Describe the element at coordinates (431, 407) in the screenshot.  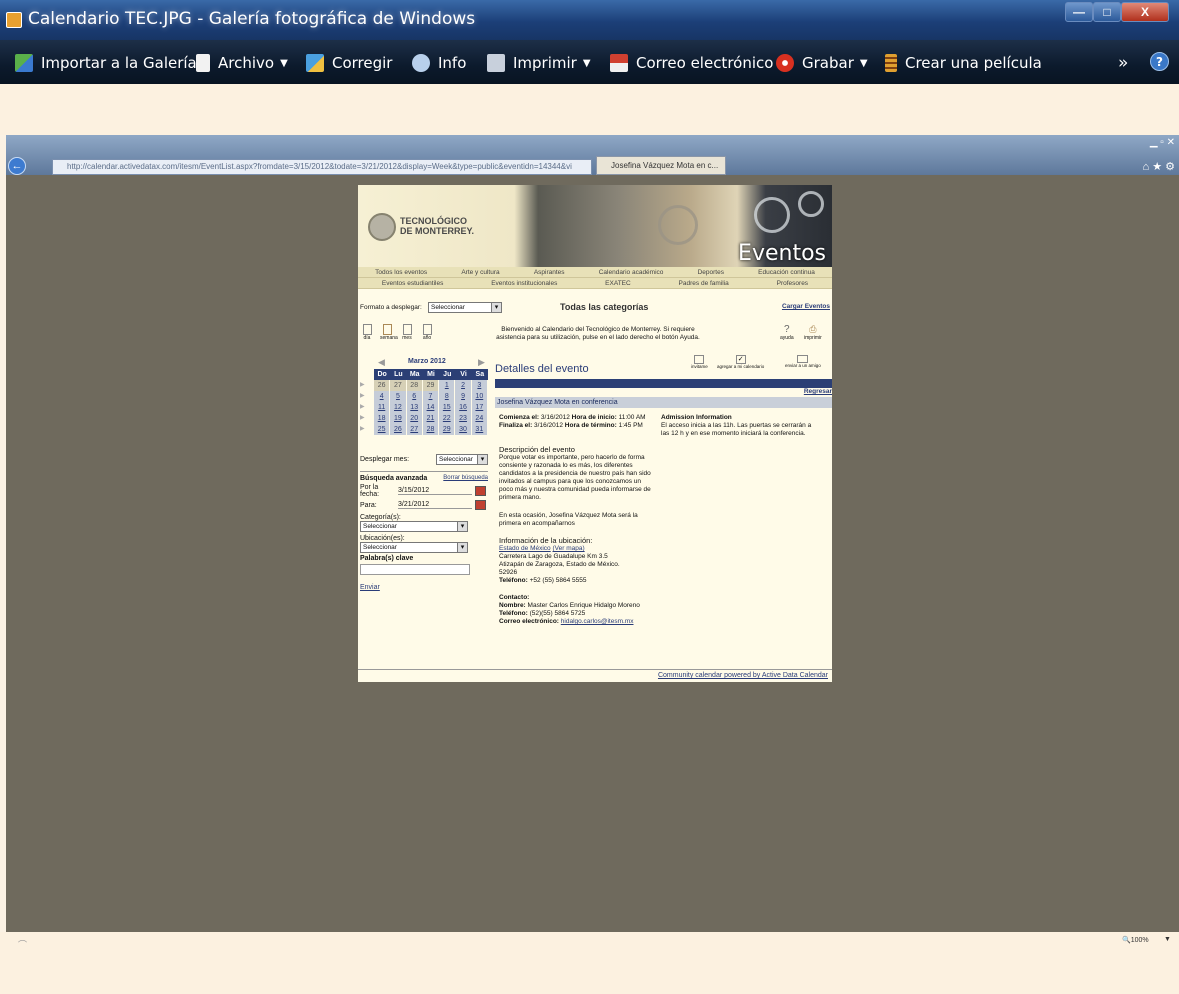
I see `calendar-day: 14` at that location.